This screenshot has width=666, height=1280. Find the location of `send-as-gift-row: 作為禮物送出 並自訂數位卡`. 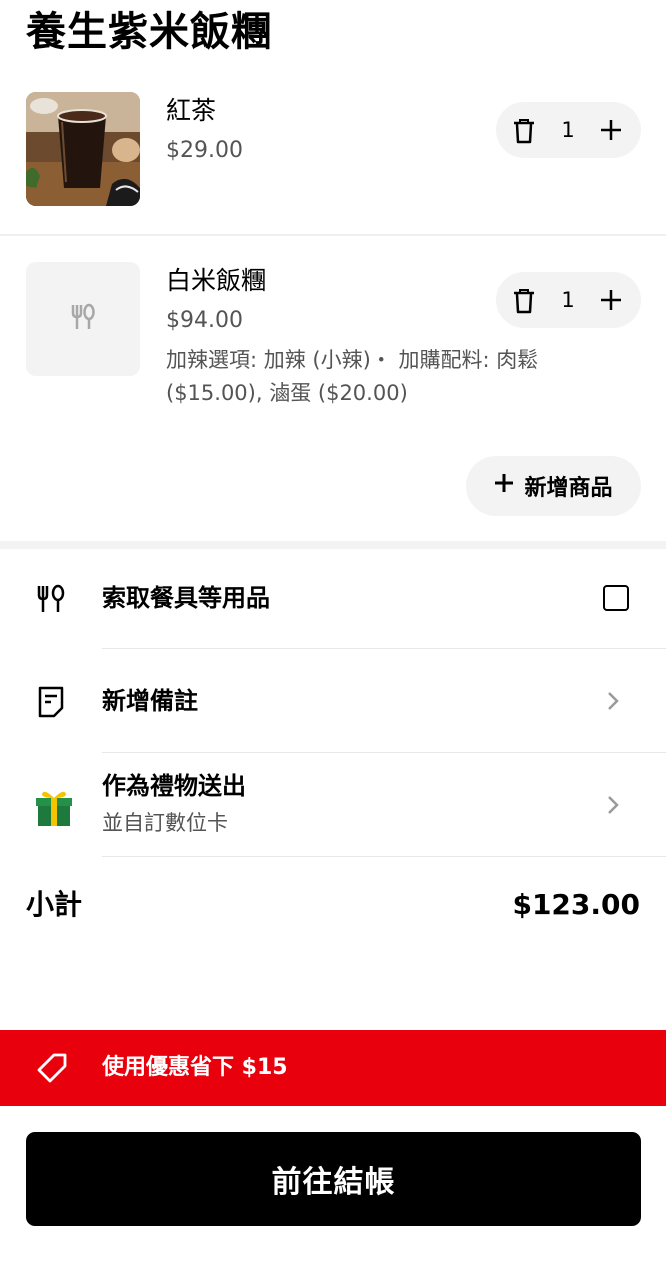

send-as-gift-row: 作為禮物送出 並自訂數位卡 is located at coordinates (333, 805).